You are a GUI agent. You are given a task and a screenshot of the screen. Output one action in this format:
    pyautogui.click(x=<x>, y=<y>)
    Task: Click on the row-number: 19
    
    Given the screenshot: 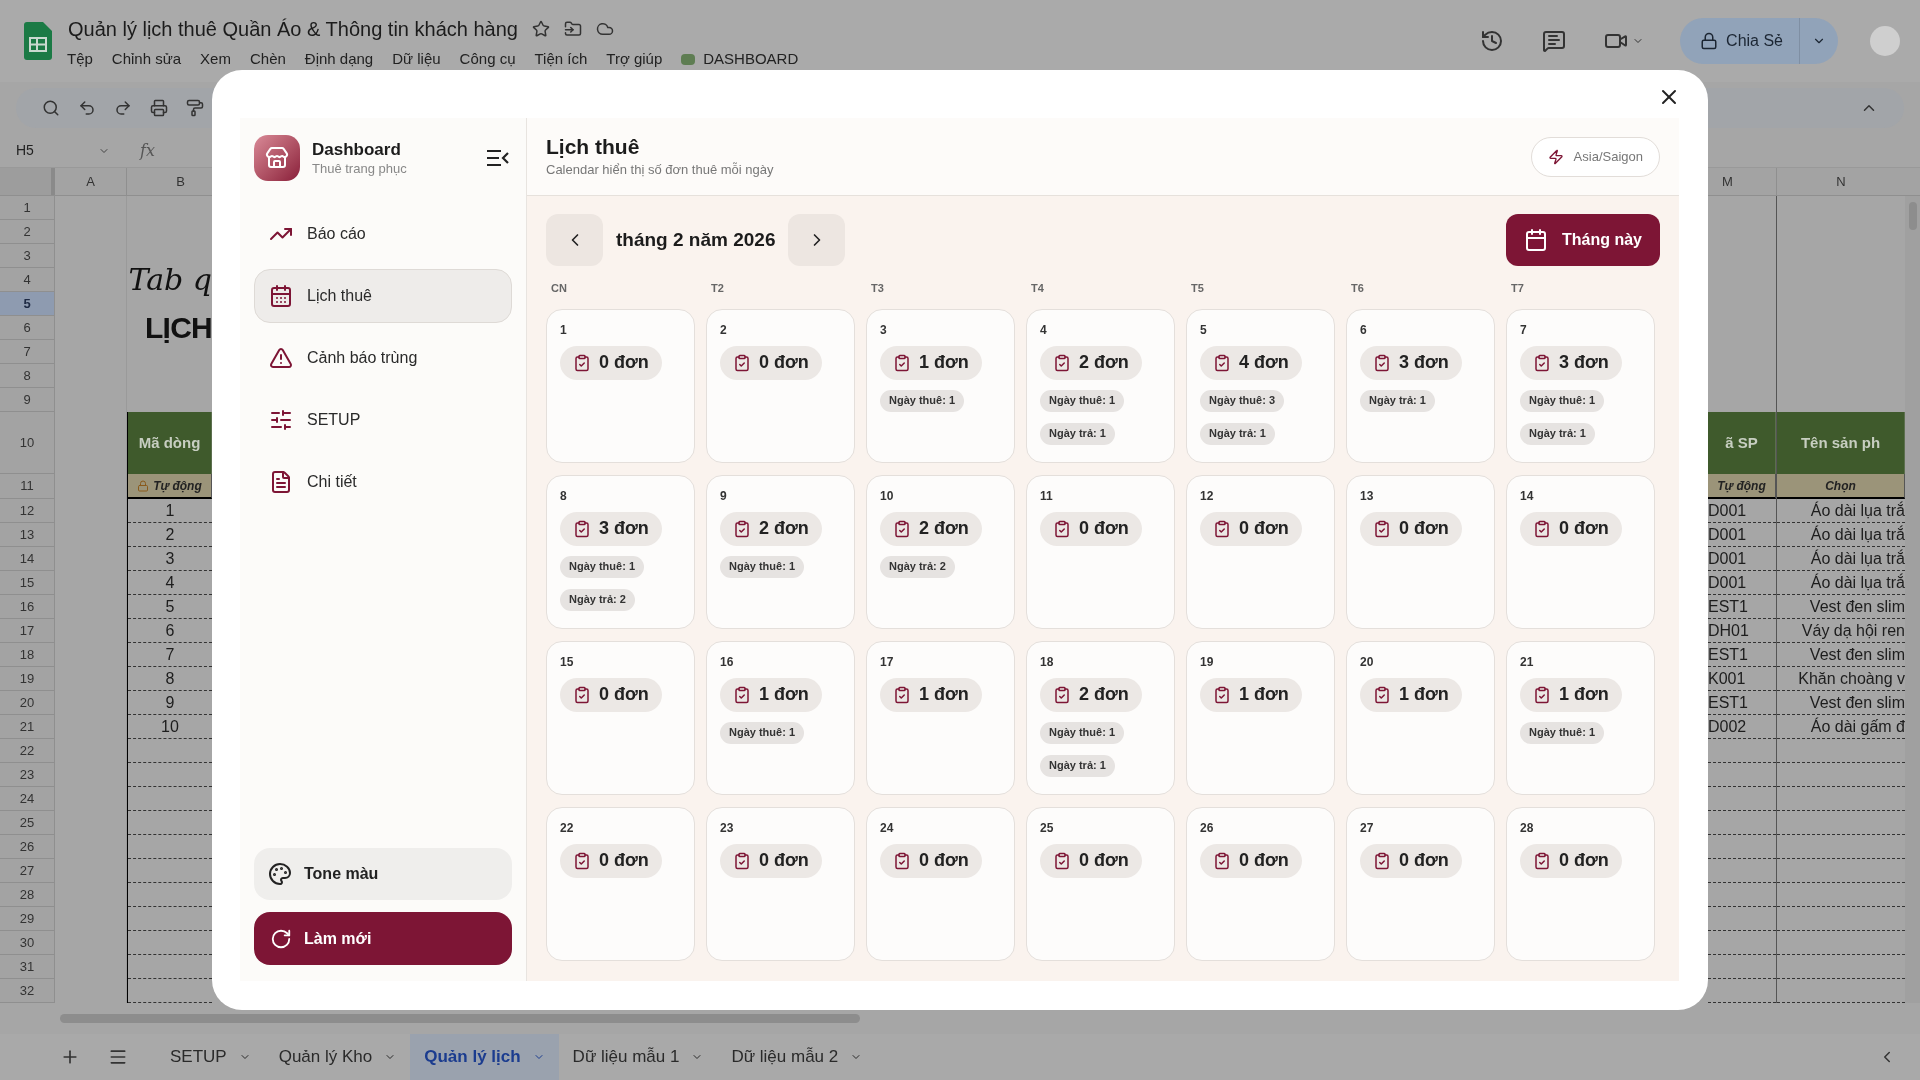 What is the action you would take?
    pyautogui.click(x=27, y=679)
    